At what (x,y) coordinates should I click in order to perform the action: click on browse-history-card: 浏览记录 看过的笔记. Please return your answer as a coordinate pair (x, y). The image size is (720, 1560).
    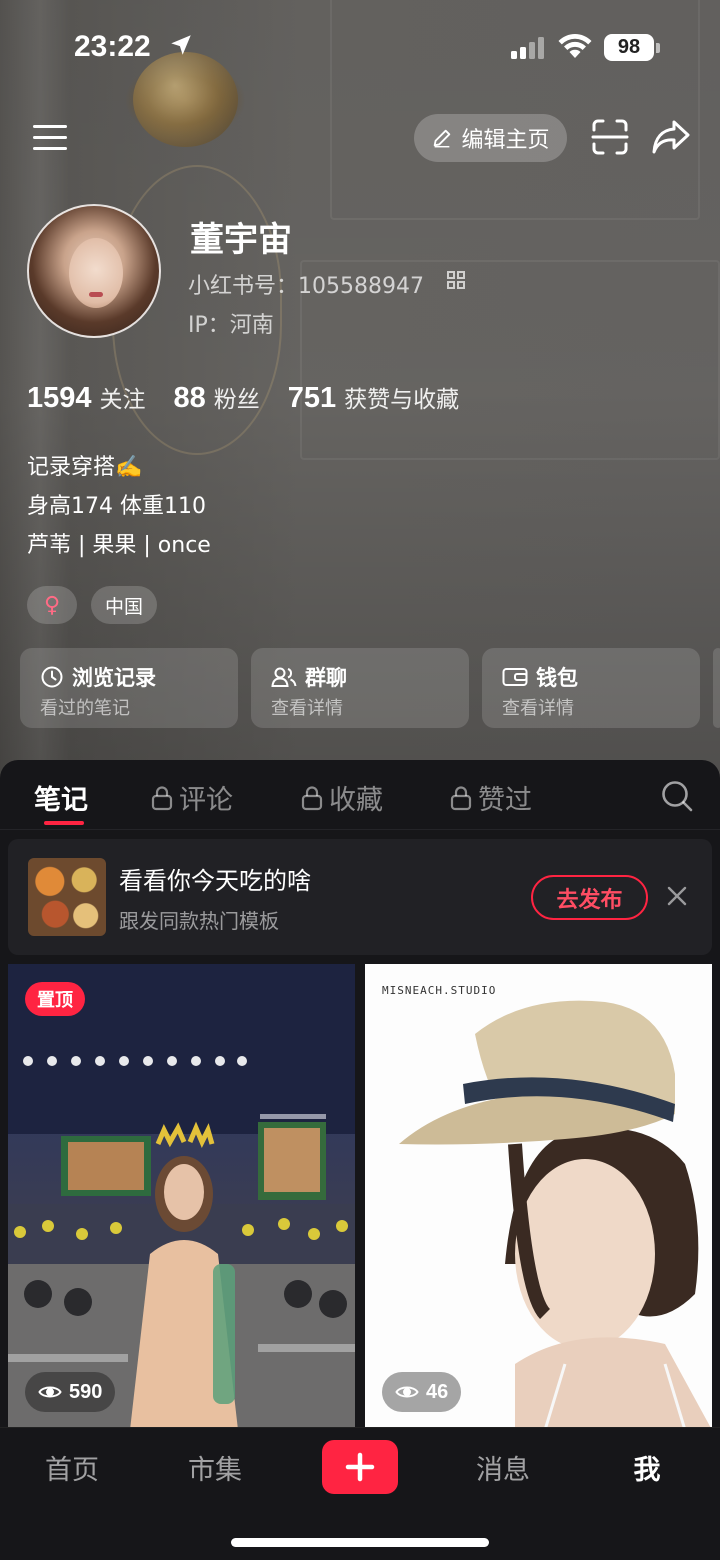
    Looking at the image, I should click on (129, 688).